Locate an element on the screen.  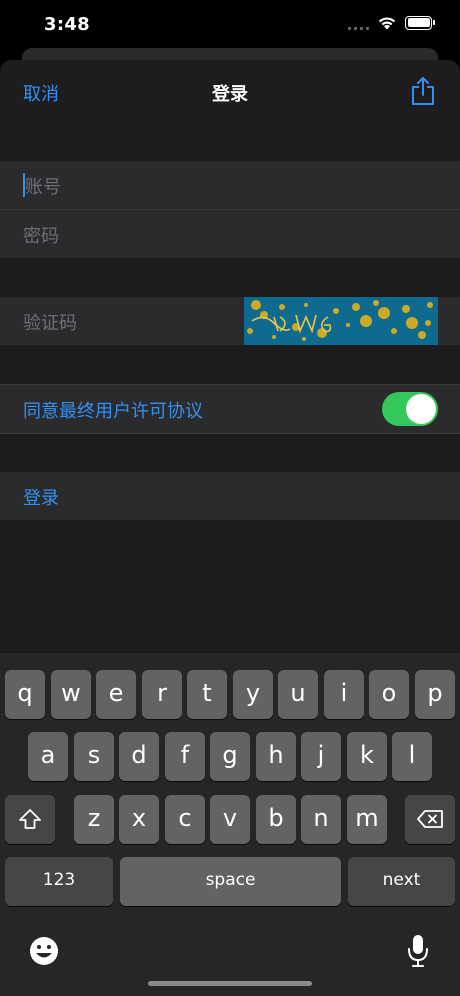
divider is located at coordinates (230, 433).